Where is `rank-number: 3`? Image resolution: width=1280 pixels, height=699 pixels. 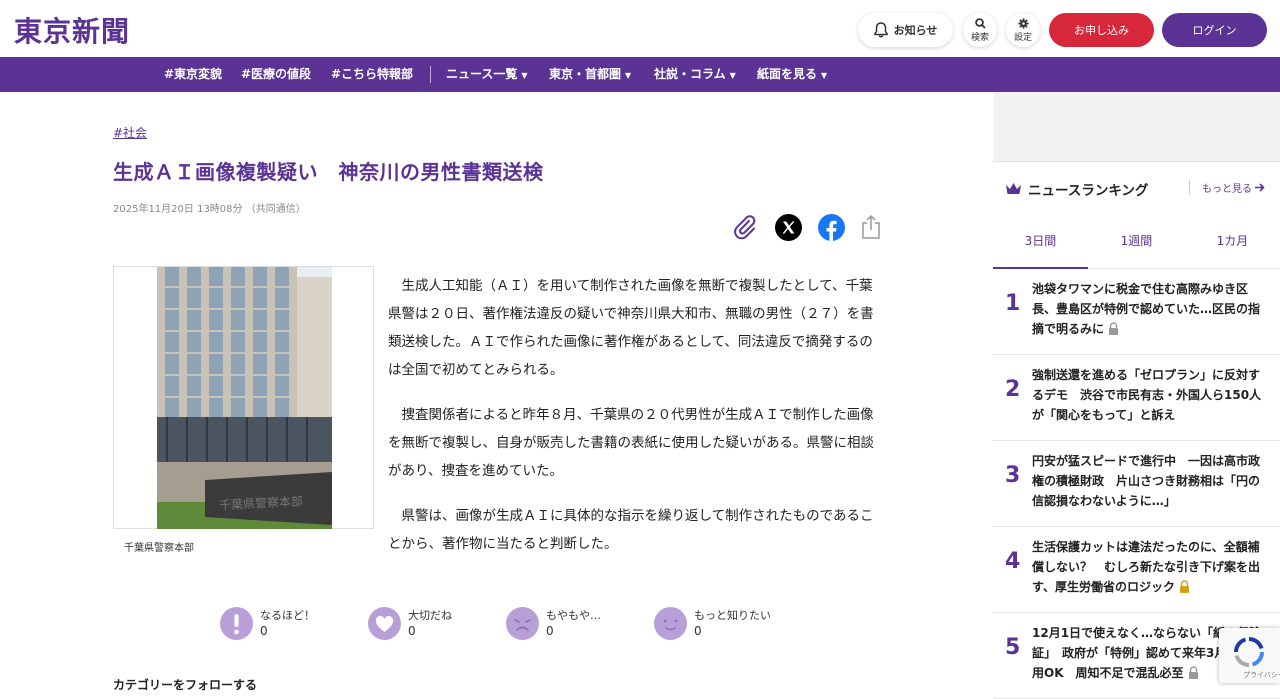 rank-number: 3 is located at coordinates (1013, 475).